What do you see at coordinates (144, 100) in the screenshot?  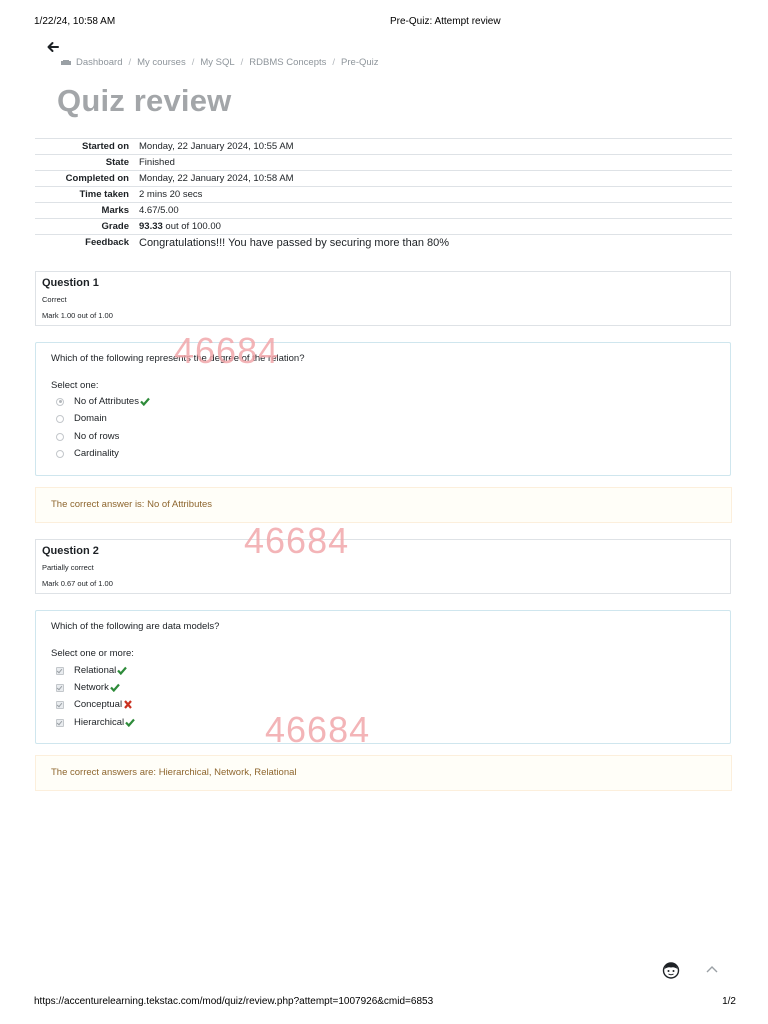 I see `page-title: Quiz review` at bounding box center [144, 100].